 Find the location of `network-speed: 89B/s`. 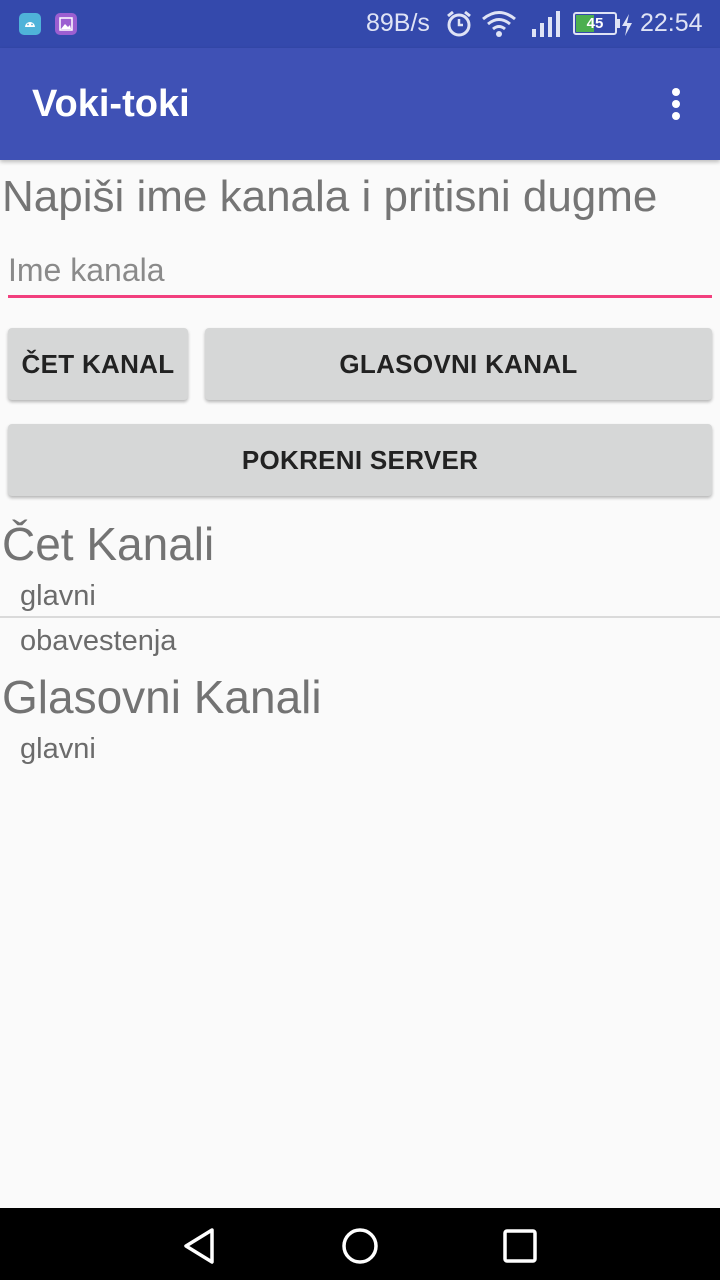

network-speed: 89B/s is located at coordinates (398, 23).